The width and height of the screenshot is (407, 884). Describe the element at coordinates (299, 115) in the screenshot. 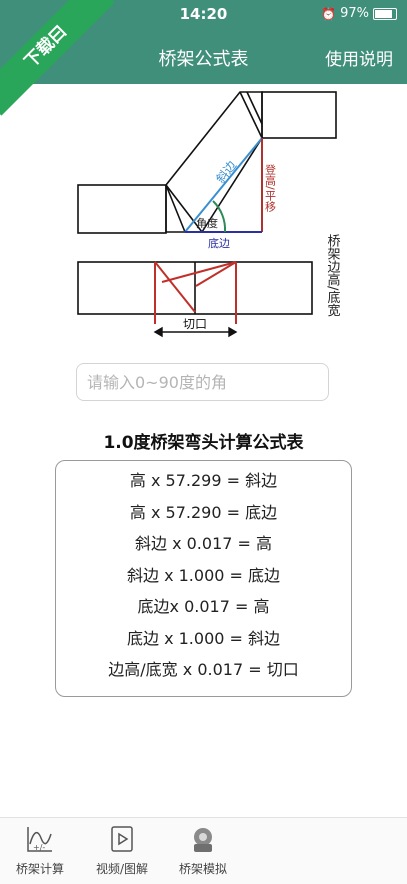

I see `tray-upper-segment` at that location.